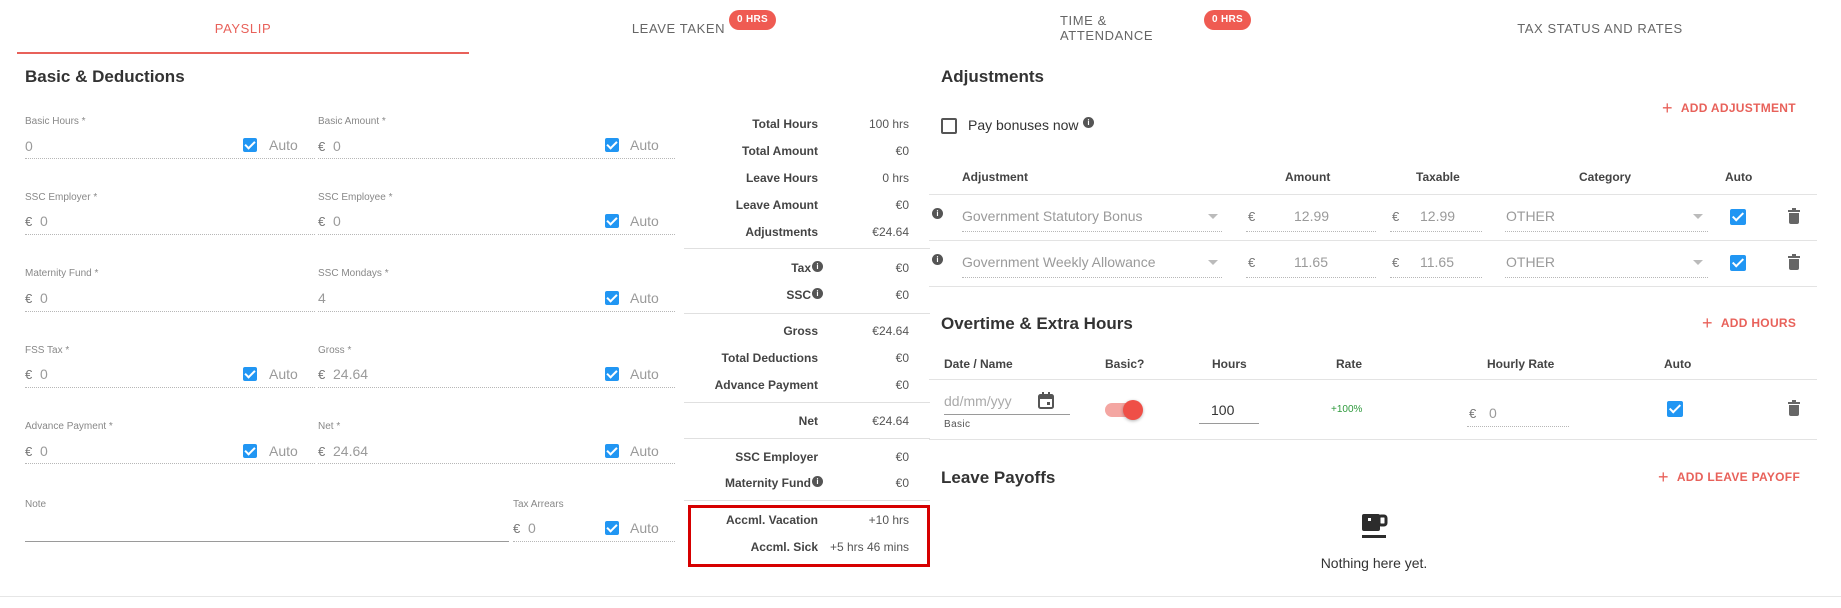 The image size is (1841, 608). I want to click on col-adjustment: Adjustment, so click(995, 177).